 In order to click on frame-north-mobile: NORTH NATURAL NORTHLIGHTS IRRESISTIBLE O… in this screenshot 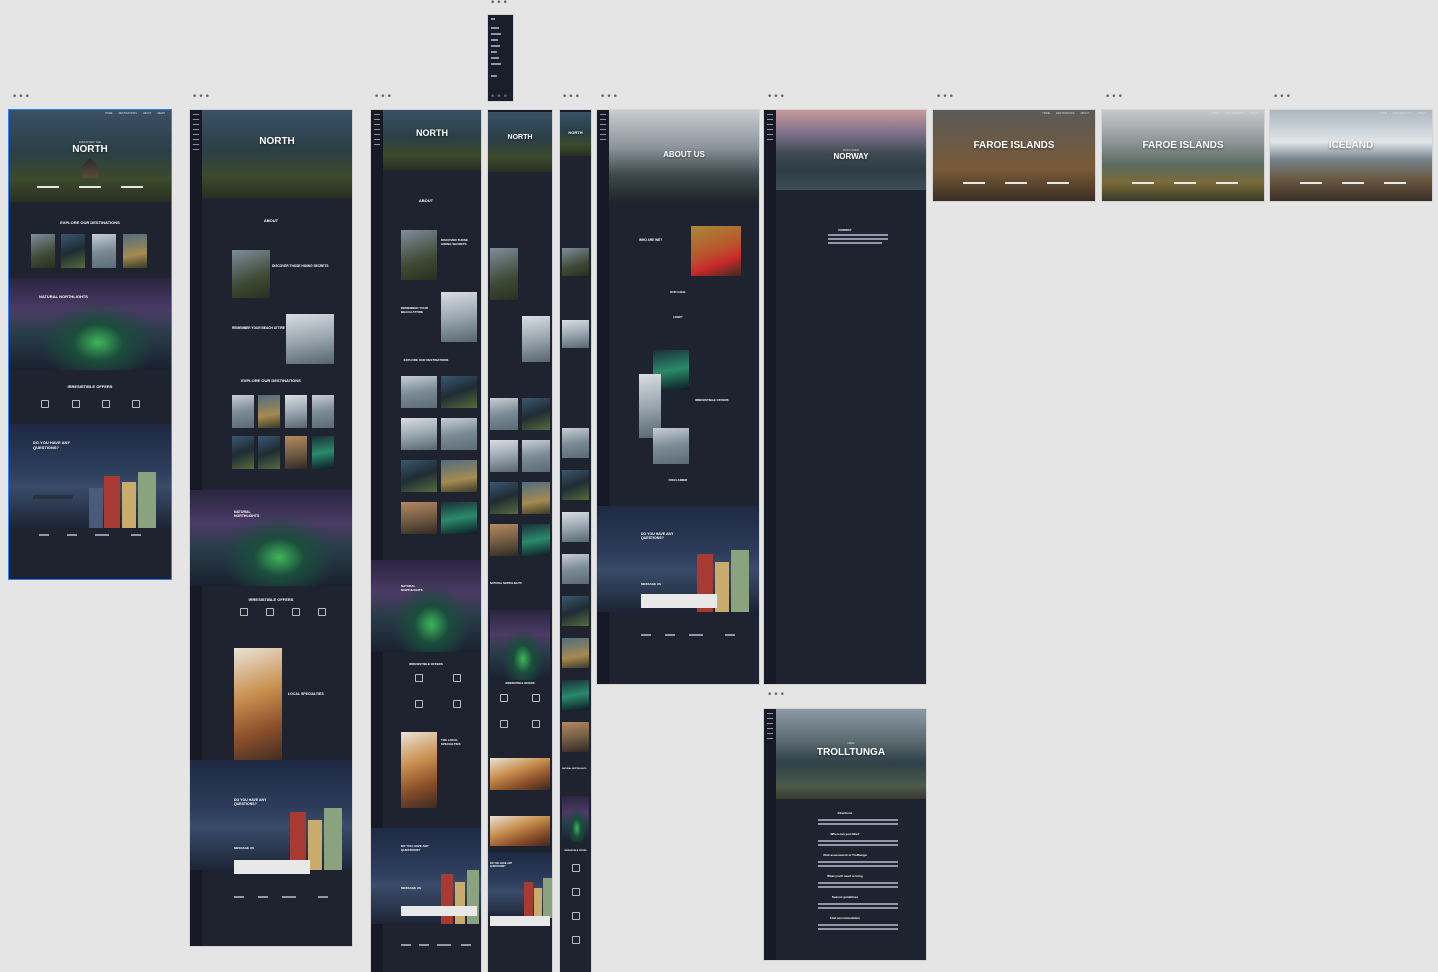, I will do `click(575, 541)`.